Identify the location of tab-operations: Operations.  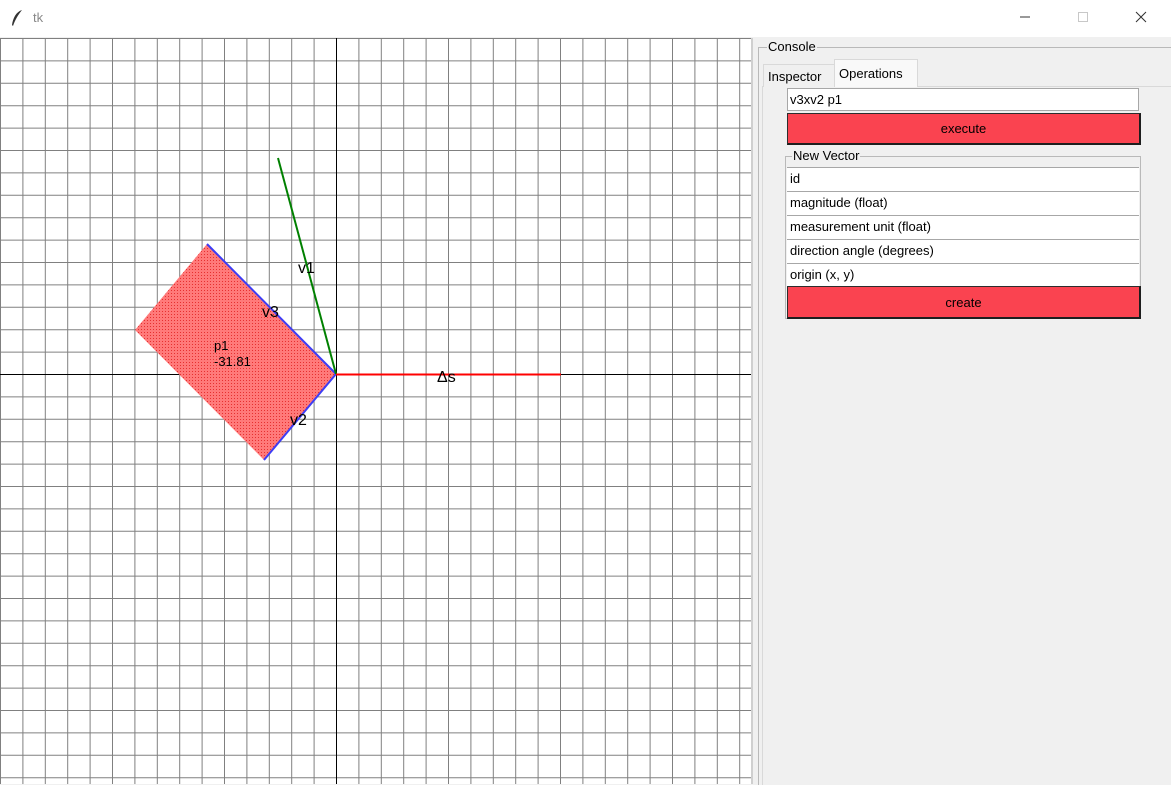
(876, 73).